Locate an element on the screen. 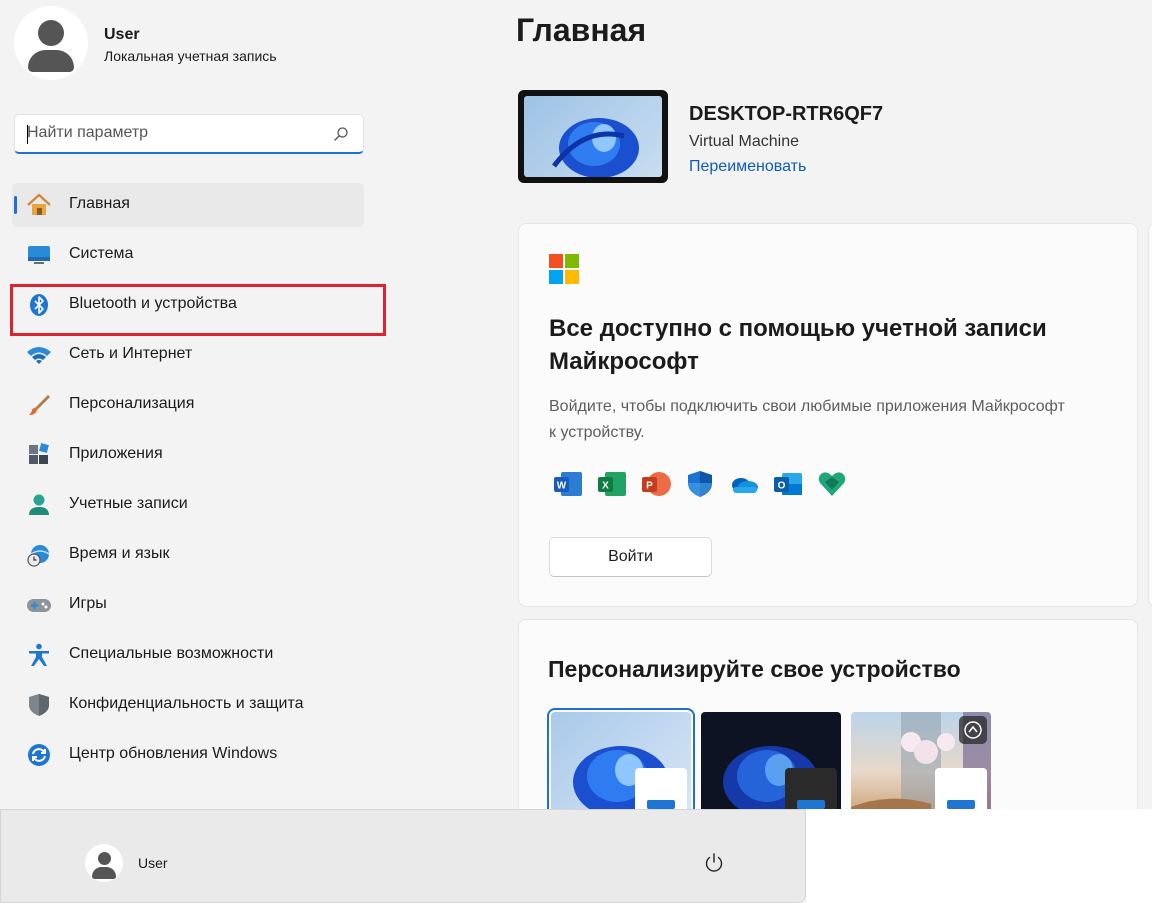  sidebar-item-label: Центр обновления Windows is located at coordinates (173, 753).